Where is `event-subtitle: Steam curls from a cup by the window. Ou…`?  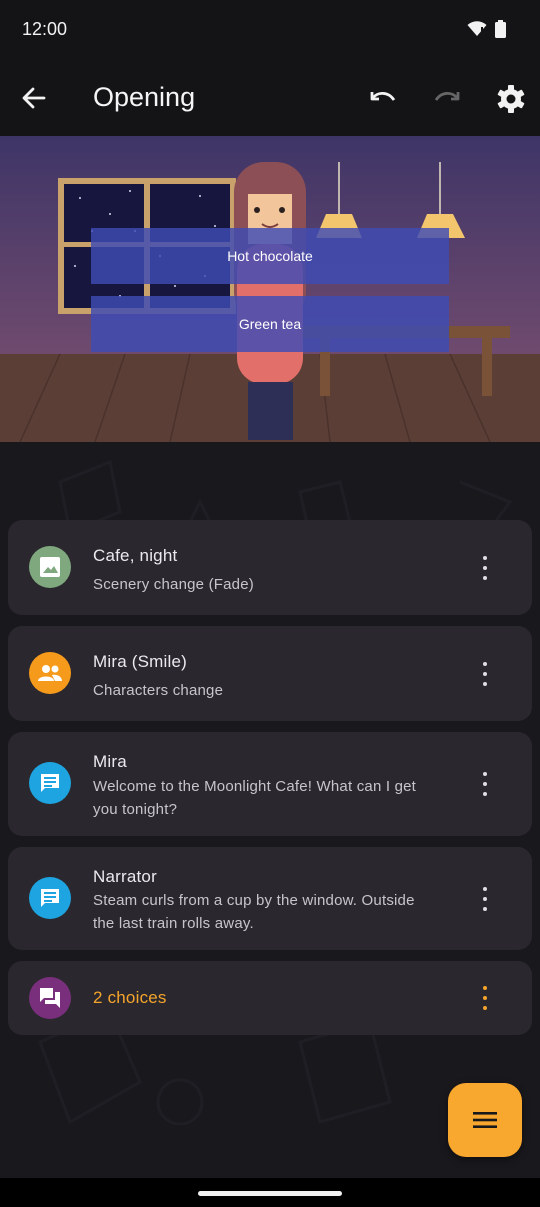
event-subtitle: Steam curls from a cup by the window. Ou… is located at coordinates (254, 912).